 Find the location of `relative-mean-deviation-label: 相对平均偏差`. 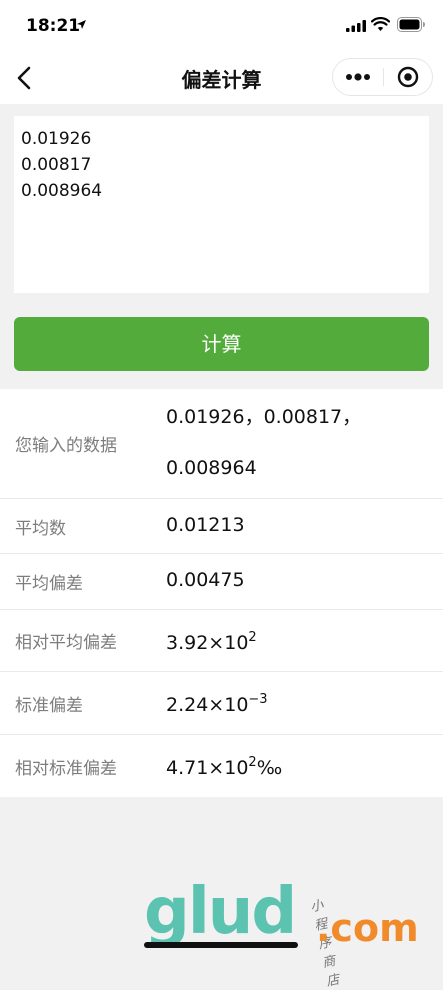

relative-mean-deviation-label: 相对平均偏差 is located at coordinates (66, 643).